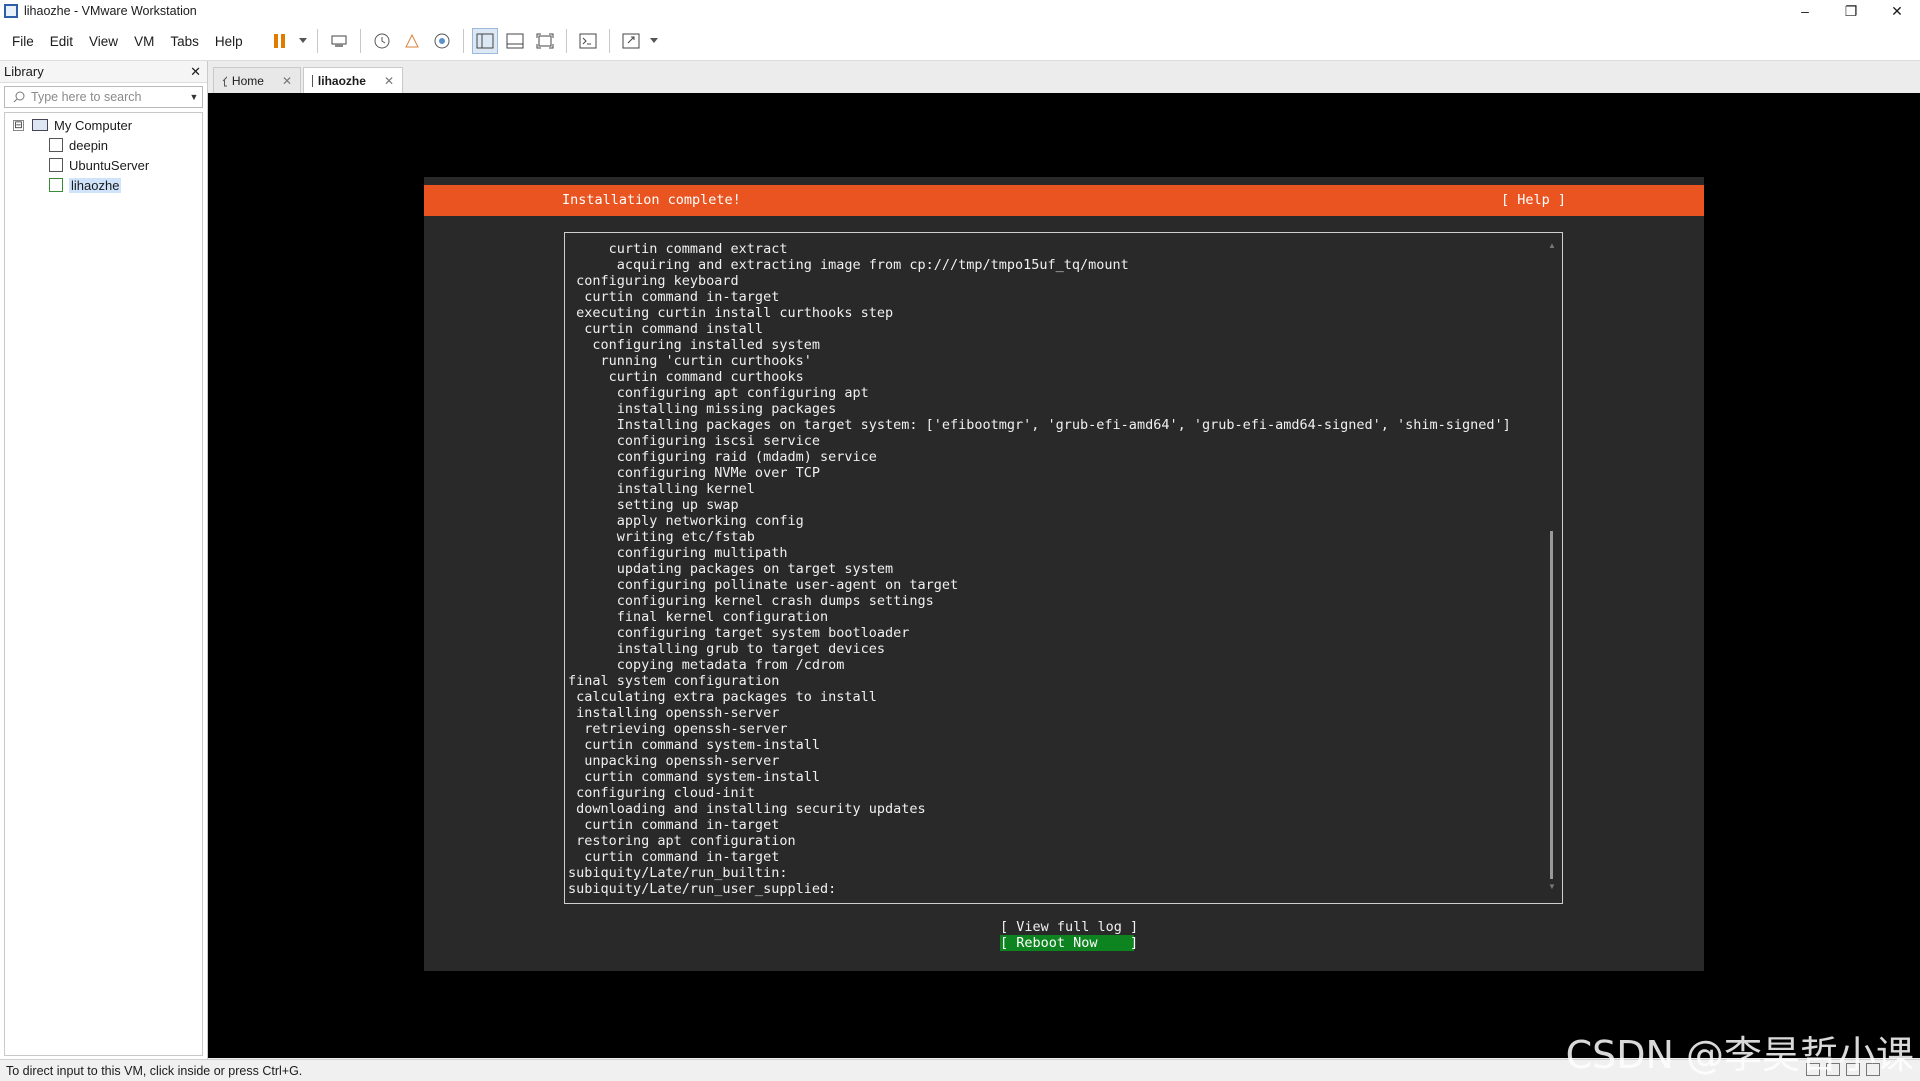 The height and width of the screenshot is (1081, 1920). What do you see at coordinates (195, 72) in the screenshot?
I see `library-close-icon: ✕` at bounding box center [195, 72].